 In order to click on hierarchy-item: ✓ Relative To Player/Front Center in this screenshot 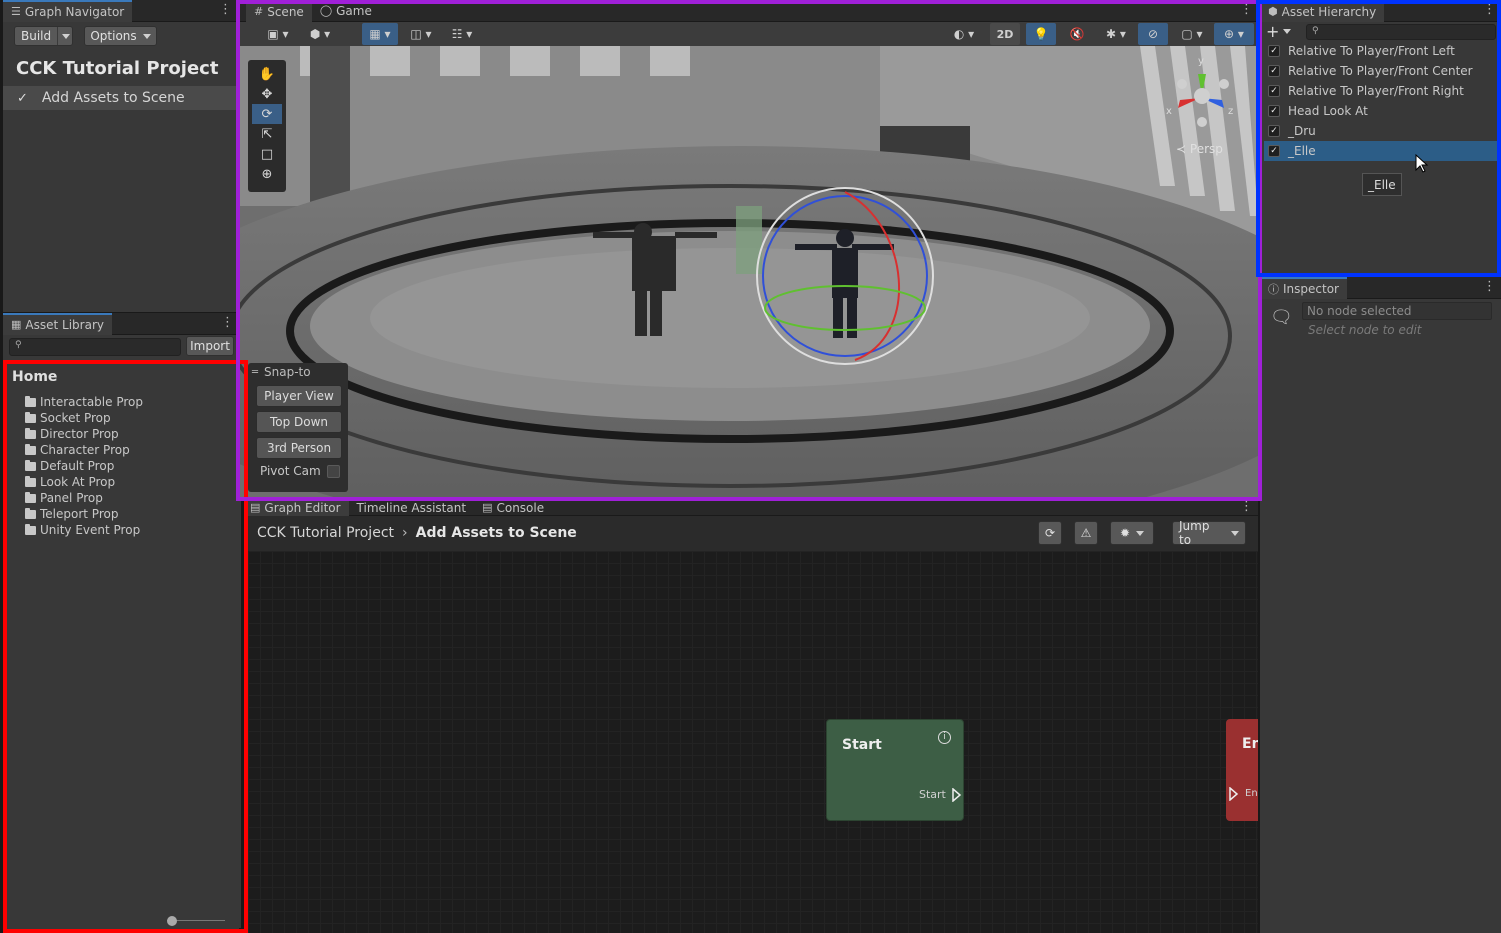, I will do `click(1380, 71)`.